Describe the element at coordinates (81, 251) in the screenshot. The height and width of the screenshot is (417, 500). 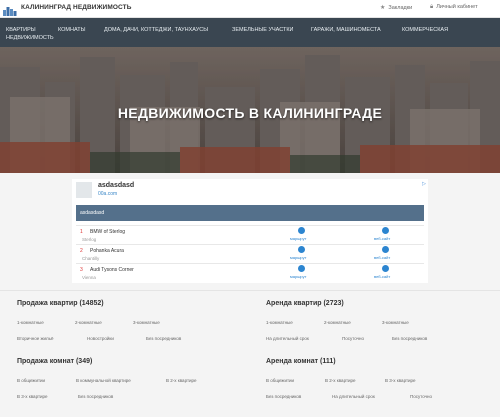
I see `ad-row-number: 2` at that location.